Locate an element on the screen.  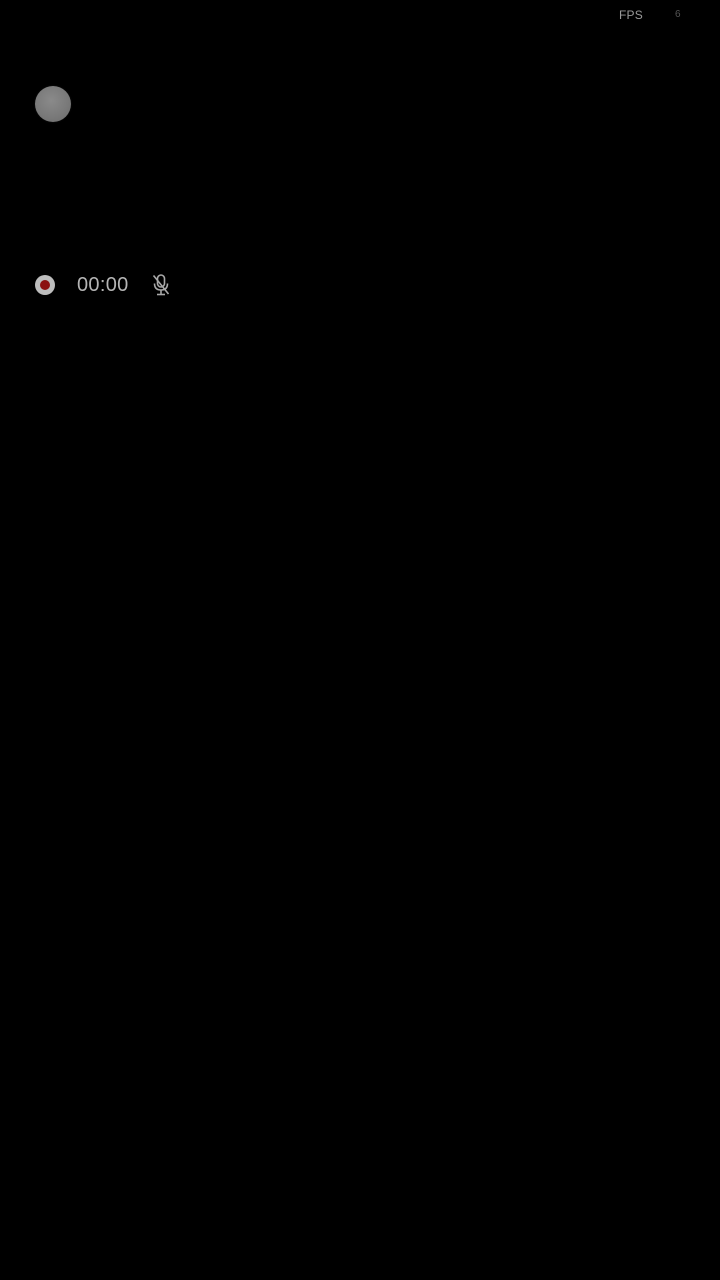
record-icon is located at coordinates (45, 285).